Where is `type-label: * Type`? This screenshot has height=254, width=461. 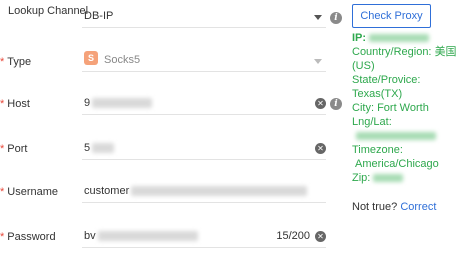 type-label: * Type is located at coordinates (15, 62).